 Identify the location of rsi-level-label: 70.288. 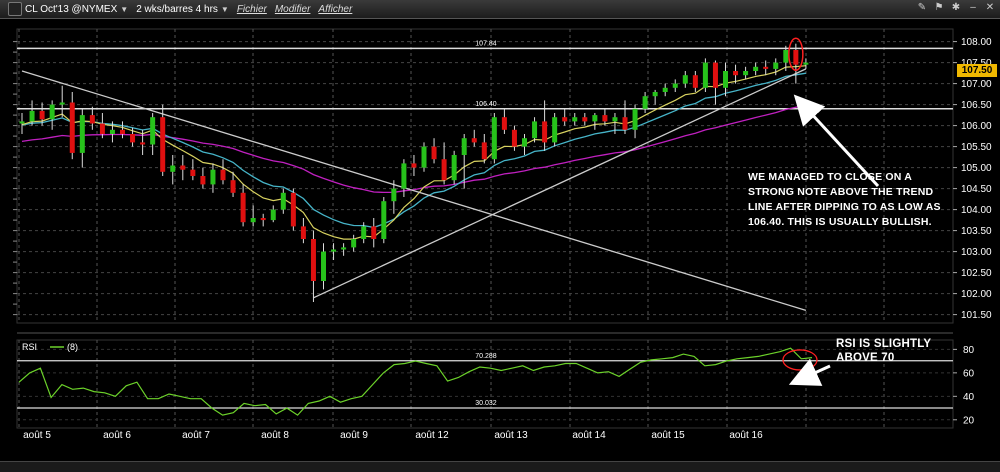
(486, 356).